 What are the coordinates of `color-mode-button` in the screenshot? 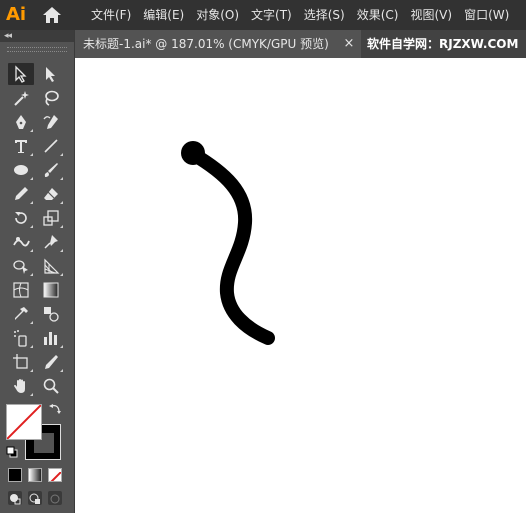 It's located at (15, 475).